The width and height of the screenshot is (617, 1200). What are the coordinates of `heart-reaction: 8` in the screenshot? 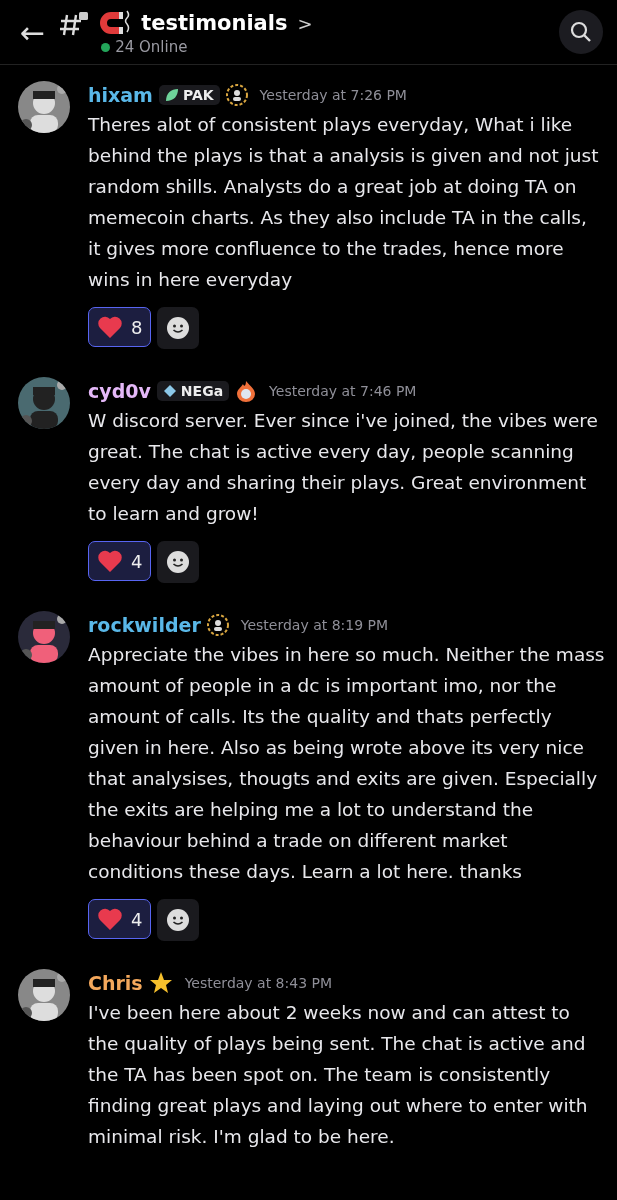 It's located at (120, 327).